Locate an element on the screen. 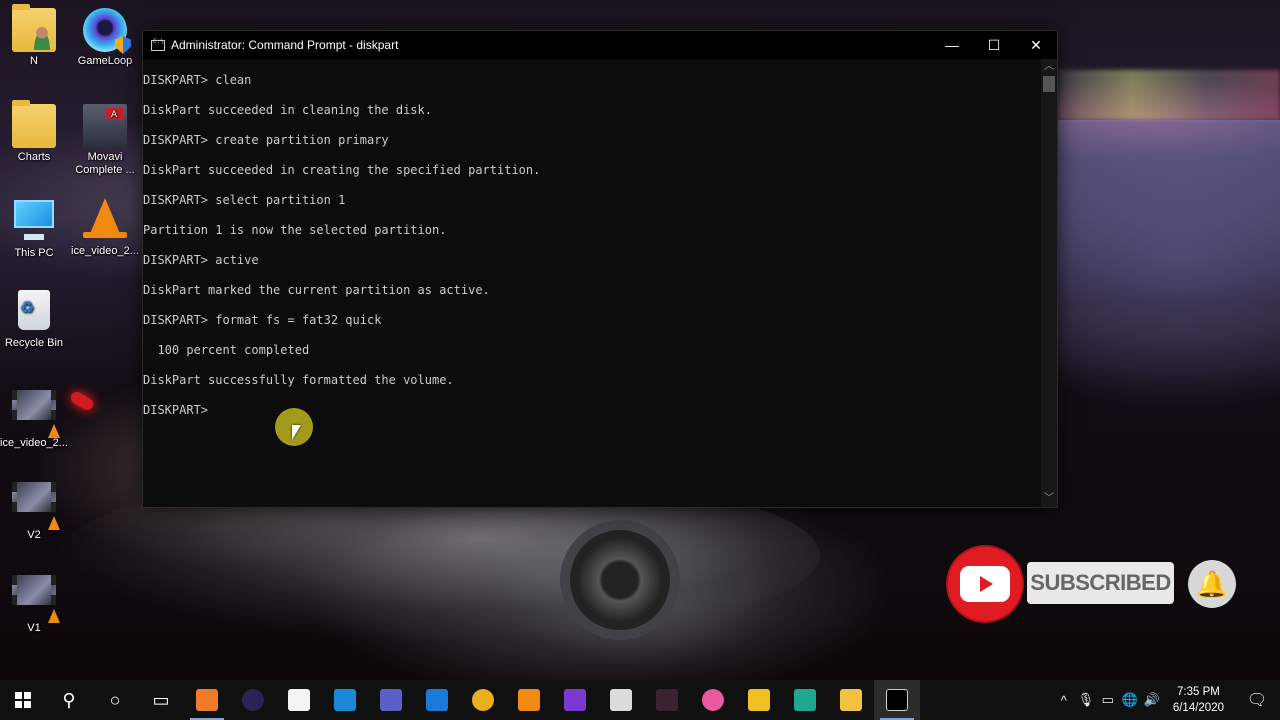 The width and height of the screenshot is (1280, 720). taskbar-edge is located at coordinates (437, 700).